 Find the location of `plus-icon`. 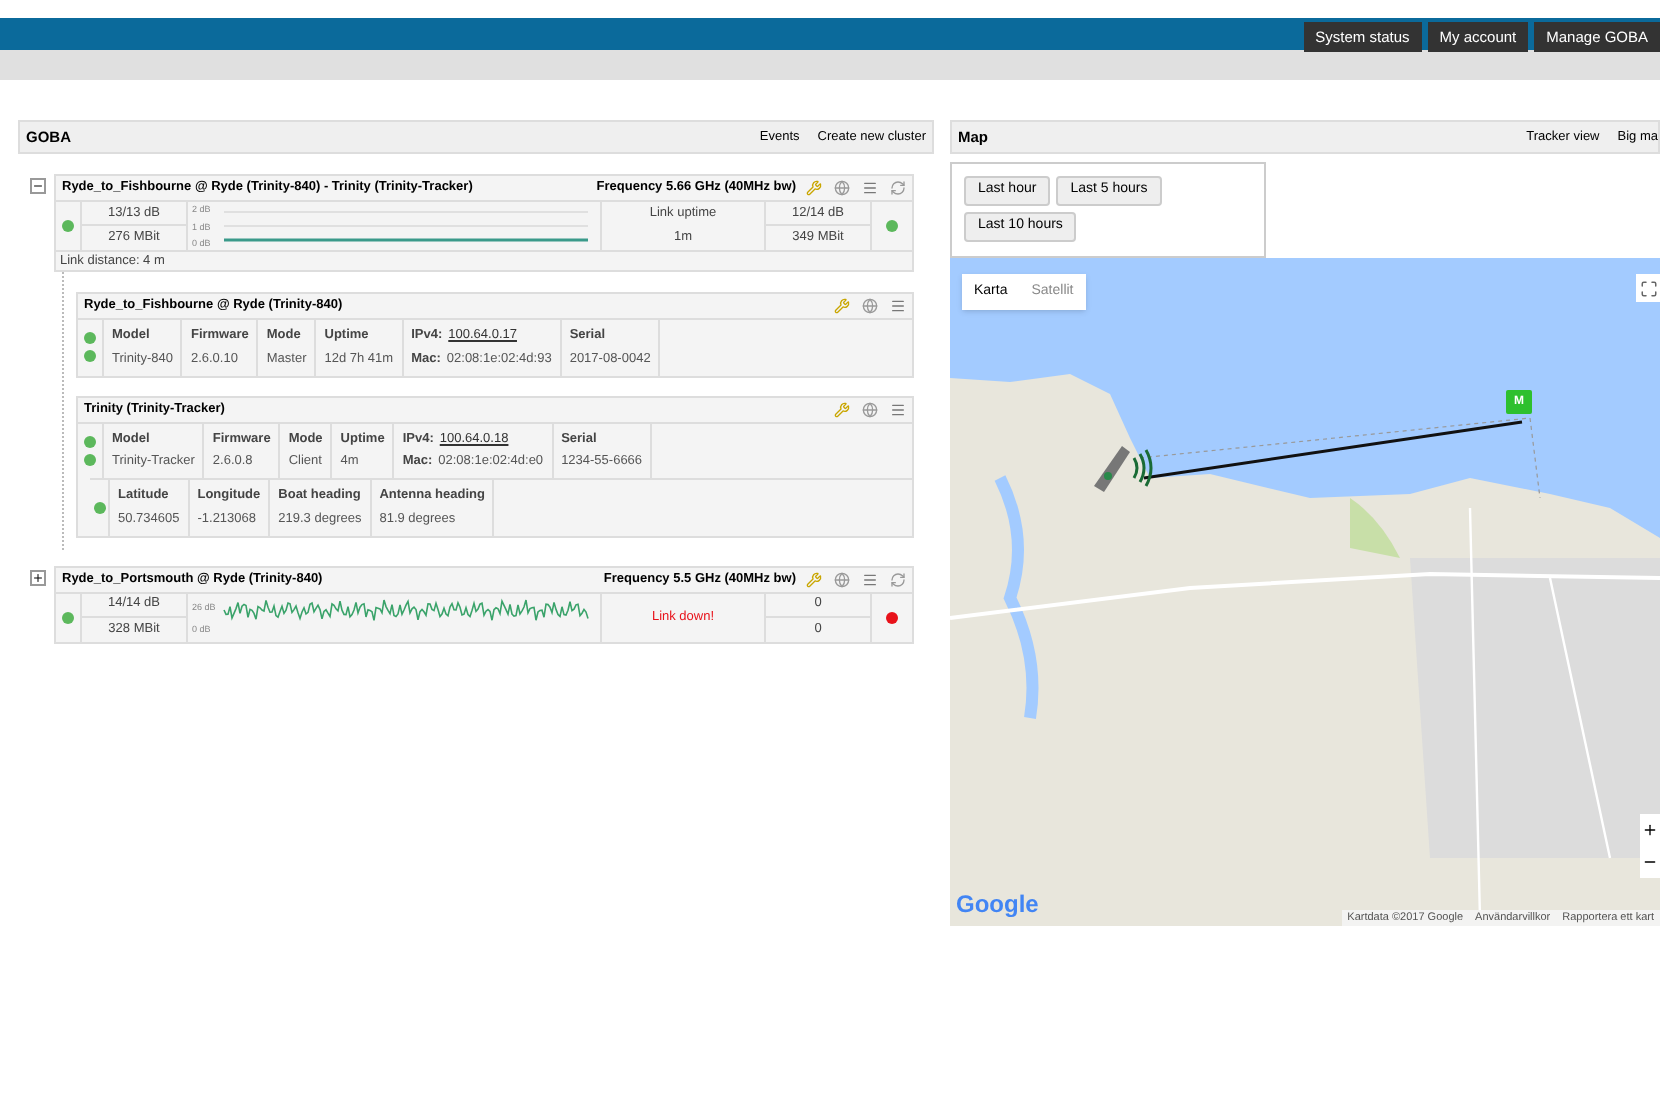

plus-icon is located at coordinates (38, 577).